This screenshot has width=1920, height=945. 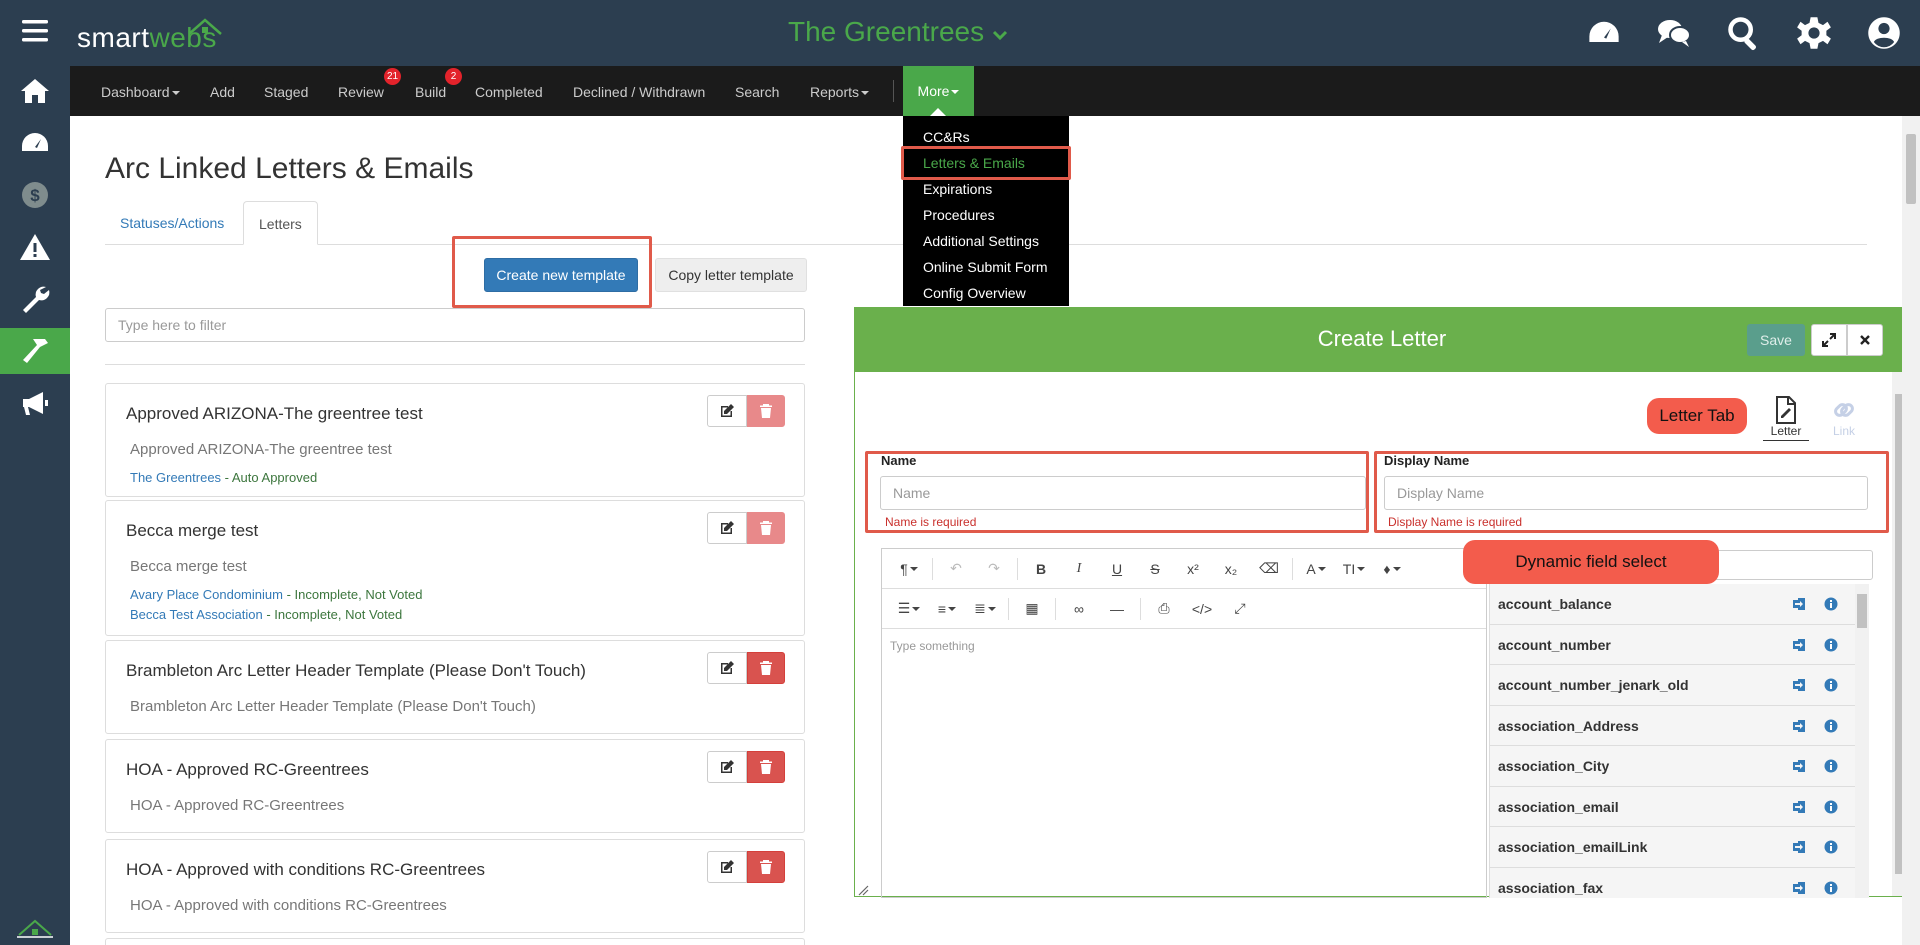 What do you see at coordinates (1155, 569) in the screenshot?
I see `strikethrough-icon: S` at bounding box center [1155, 569].